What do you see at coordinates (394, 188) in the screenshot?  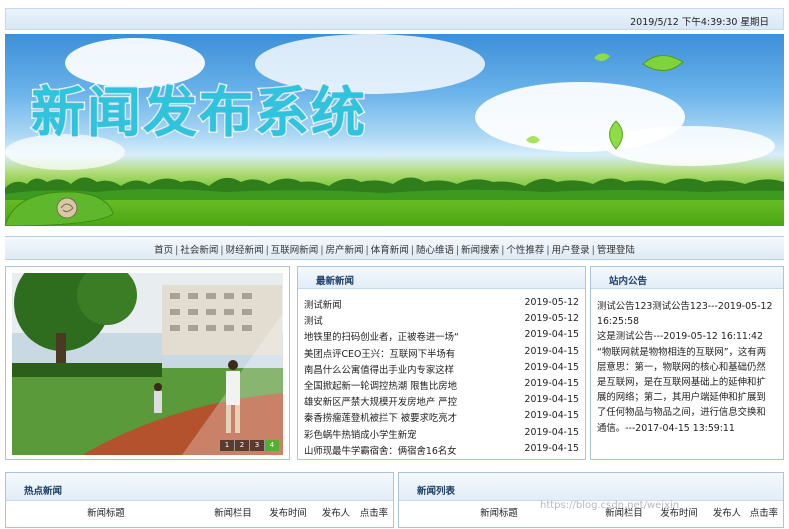 I see `tree-line` at bounding box center [394, 188].